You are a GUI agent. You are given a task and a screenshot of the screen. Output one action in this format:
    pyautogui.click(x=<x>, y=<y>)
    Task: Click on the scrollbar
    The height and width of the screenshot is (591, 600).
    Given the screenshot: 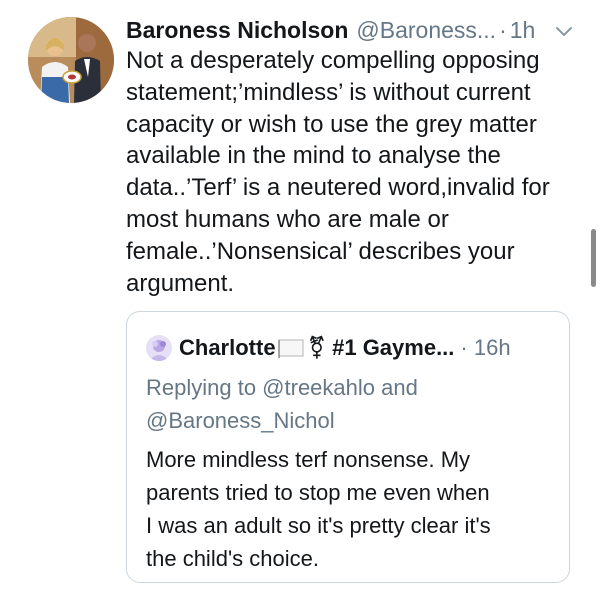 What is the action you would take?
    pyautogui.click(x=593, y=258)
    